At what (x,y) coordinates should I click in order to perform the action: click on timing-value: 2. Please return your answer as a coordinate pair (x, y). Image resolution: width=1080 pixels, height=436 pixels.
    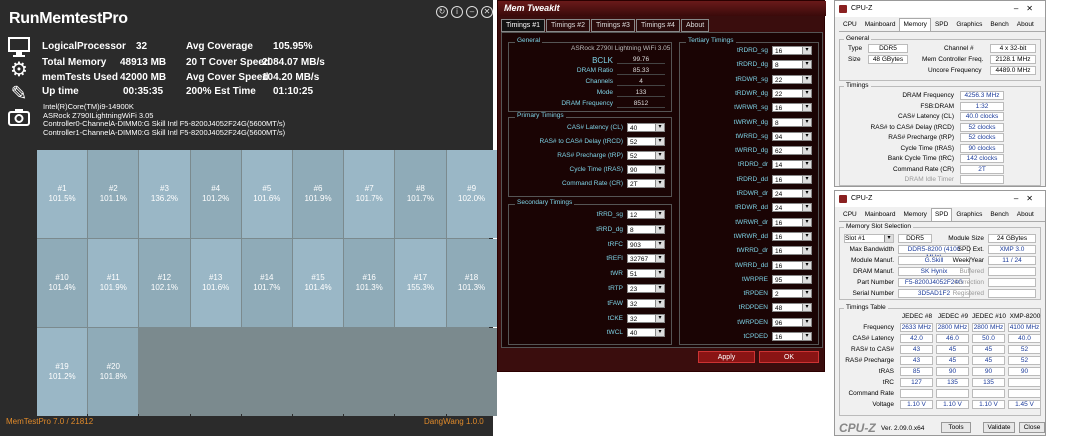
    Looking at the image, I should click on (792, 294).